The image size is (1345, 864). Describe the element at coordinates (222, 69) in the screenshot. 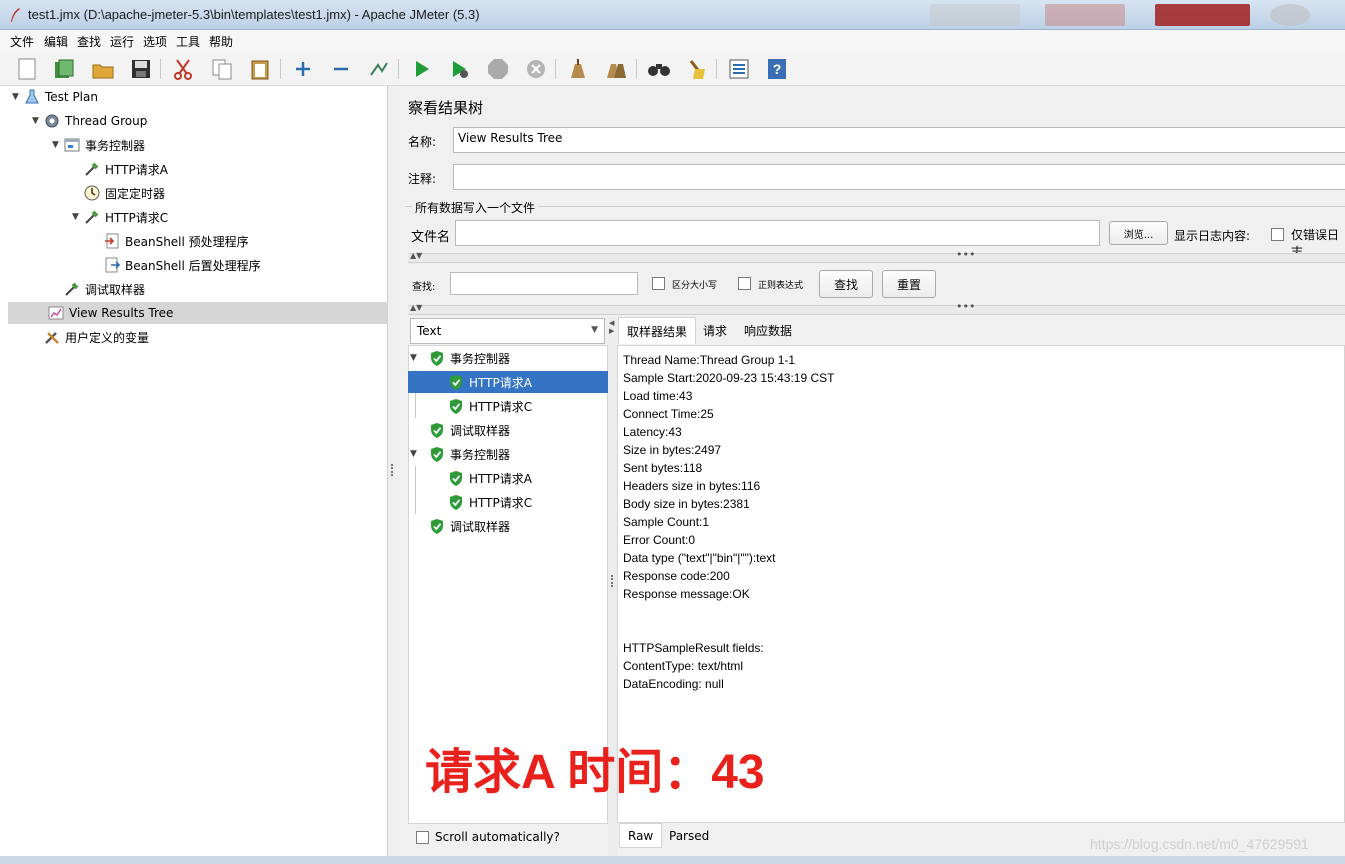

I see `copy-icon` at that location.